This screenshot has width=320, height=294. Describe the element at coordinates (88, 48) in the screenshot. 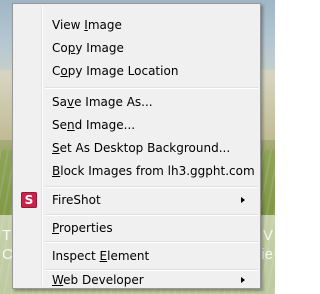

I see `menu-item-label: Copy Image` at that location.